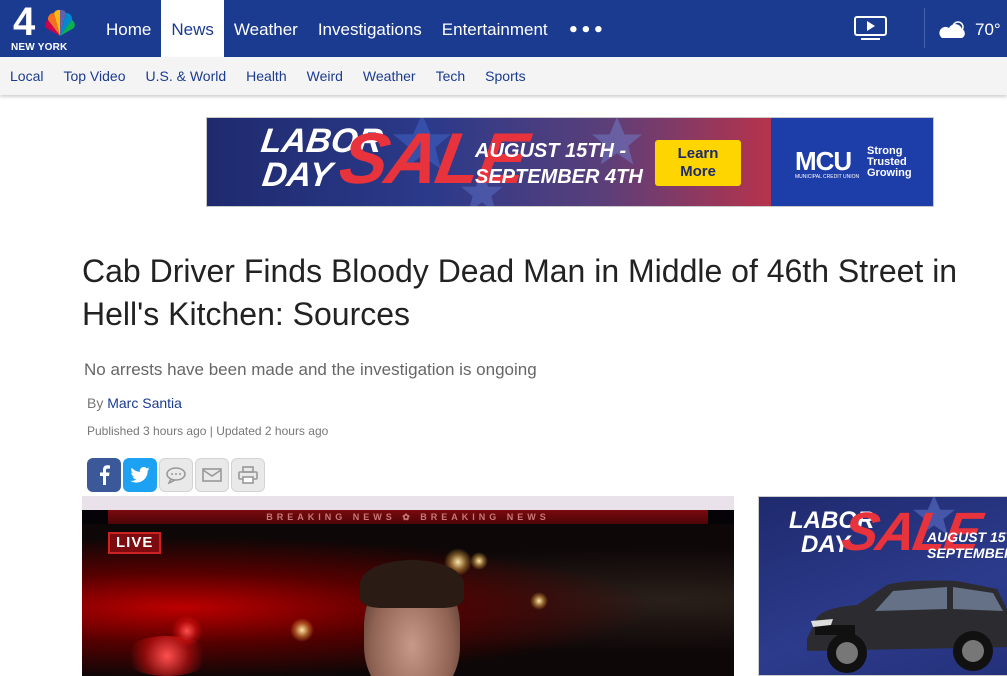 The height and width of the screenshot is (676, 1007). What do you see at coordinates (135, 543) in the screenshot?
I see `live-badge: LIVE` at bounding box center [135, 543].